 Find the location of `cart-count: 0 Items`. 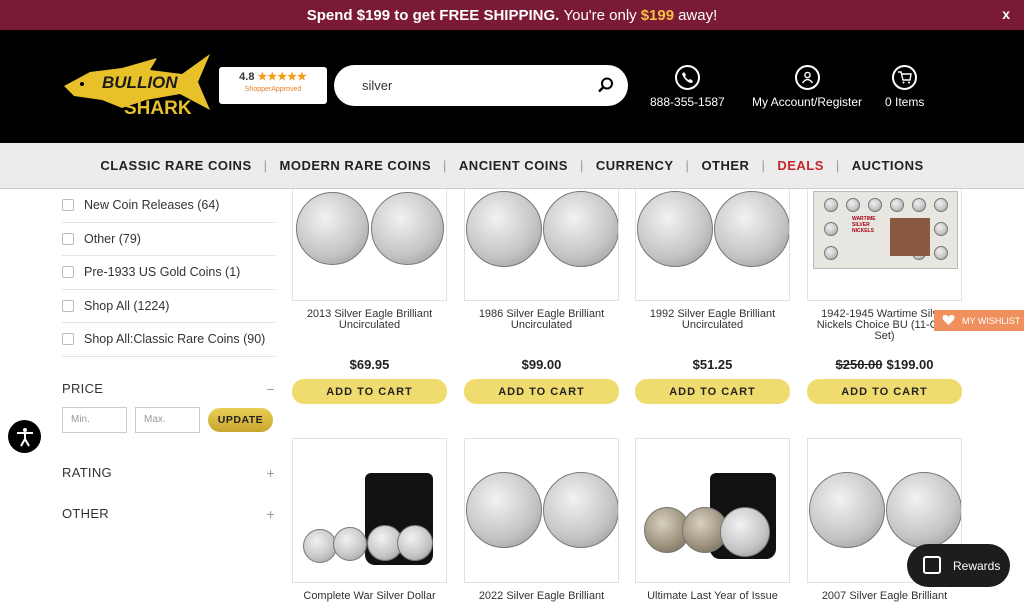

cart-count: 0 Items is located at coordinates (905, 102).